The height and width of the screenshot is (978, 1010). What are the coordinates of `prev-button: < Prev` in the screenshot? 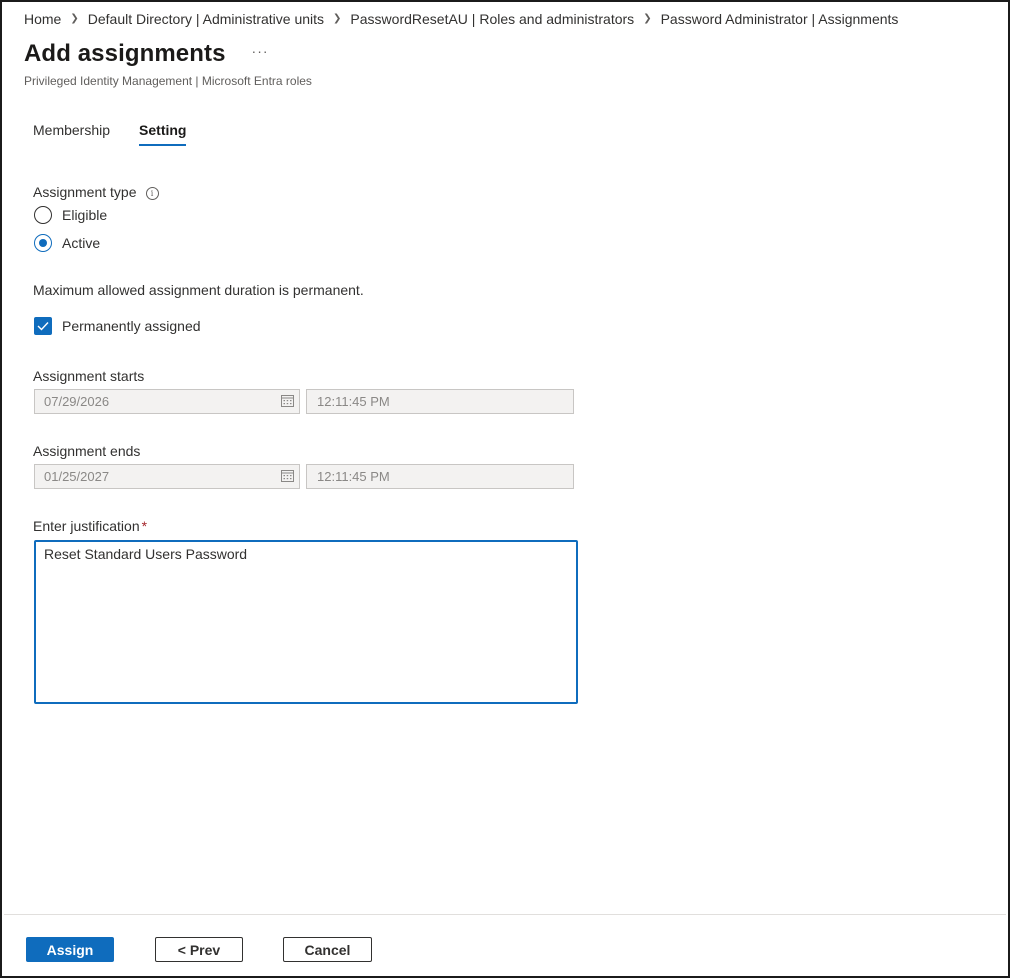 It's located at (199, 949).